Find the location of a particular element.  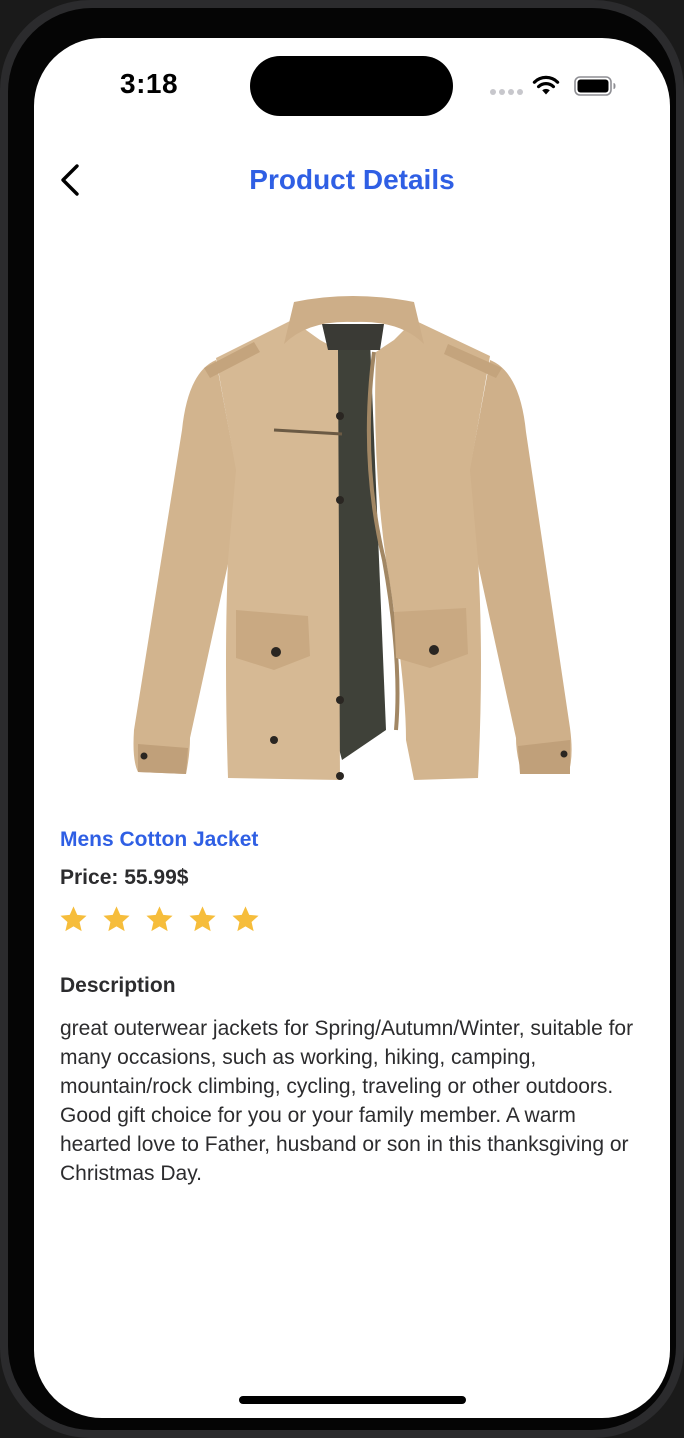

product-title: Mens Cotton Jacket is located at coordinates (159, 839).